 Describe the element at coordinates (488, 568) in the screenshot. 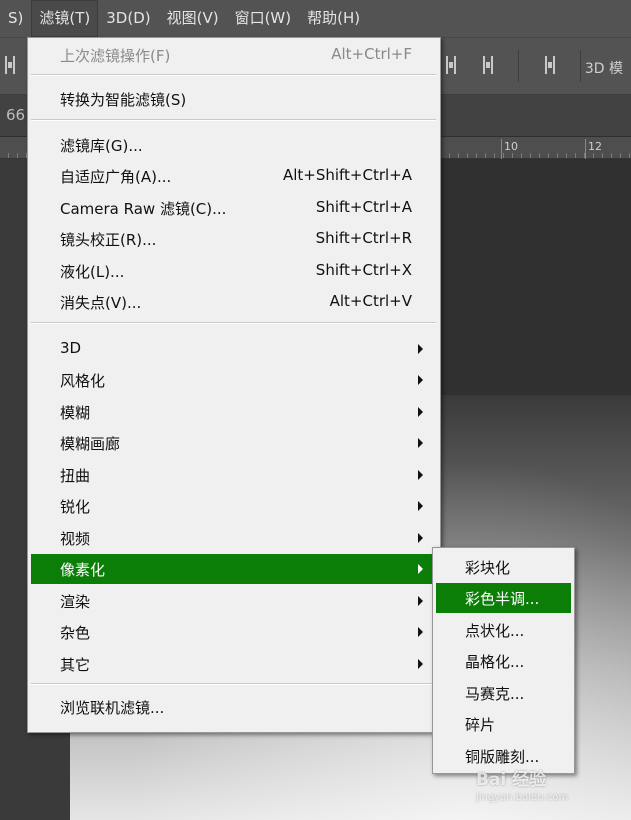

I see `submenu-item-label: 彩块化` at that location.